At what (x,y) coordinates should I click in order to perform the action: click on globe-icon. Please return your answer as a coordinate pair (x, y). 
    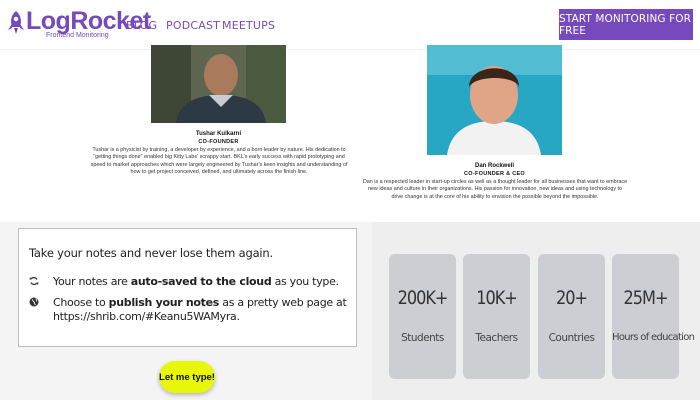
    Looking at the image, I should click on (34, 302).